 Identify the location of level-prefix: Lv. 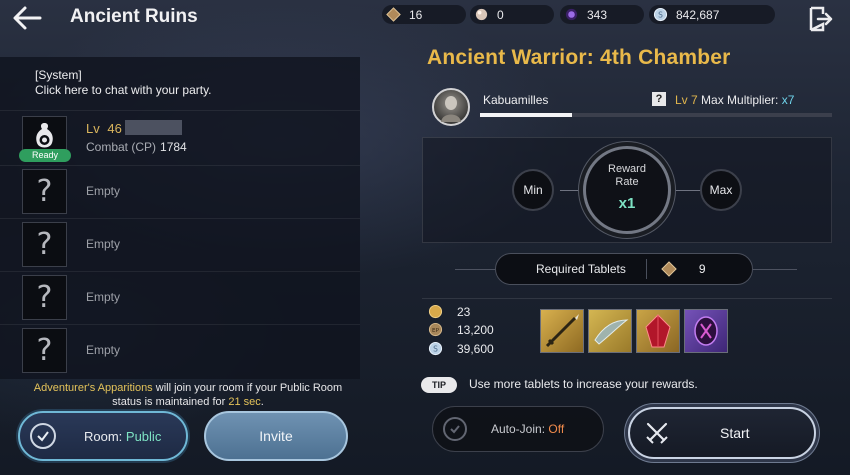
(93, 128).